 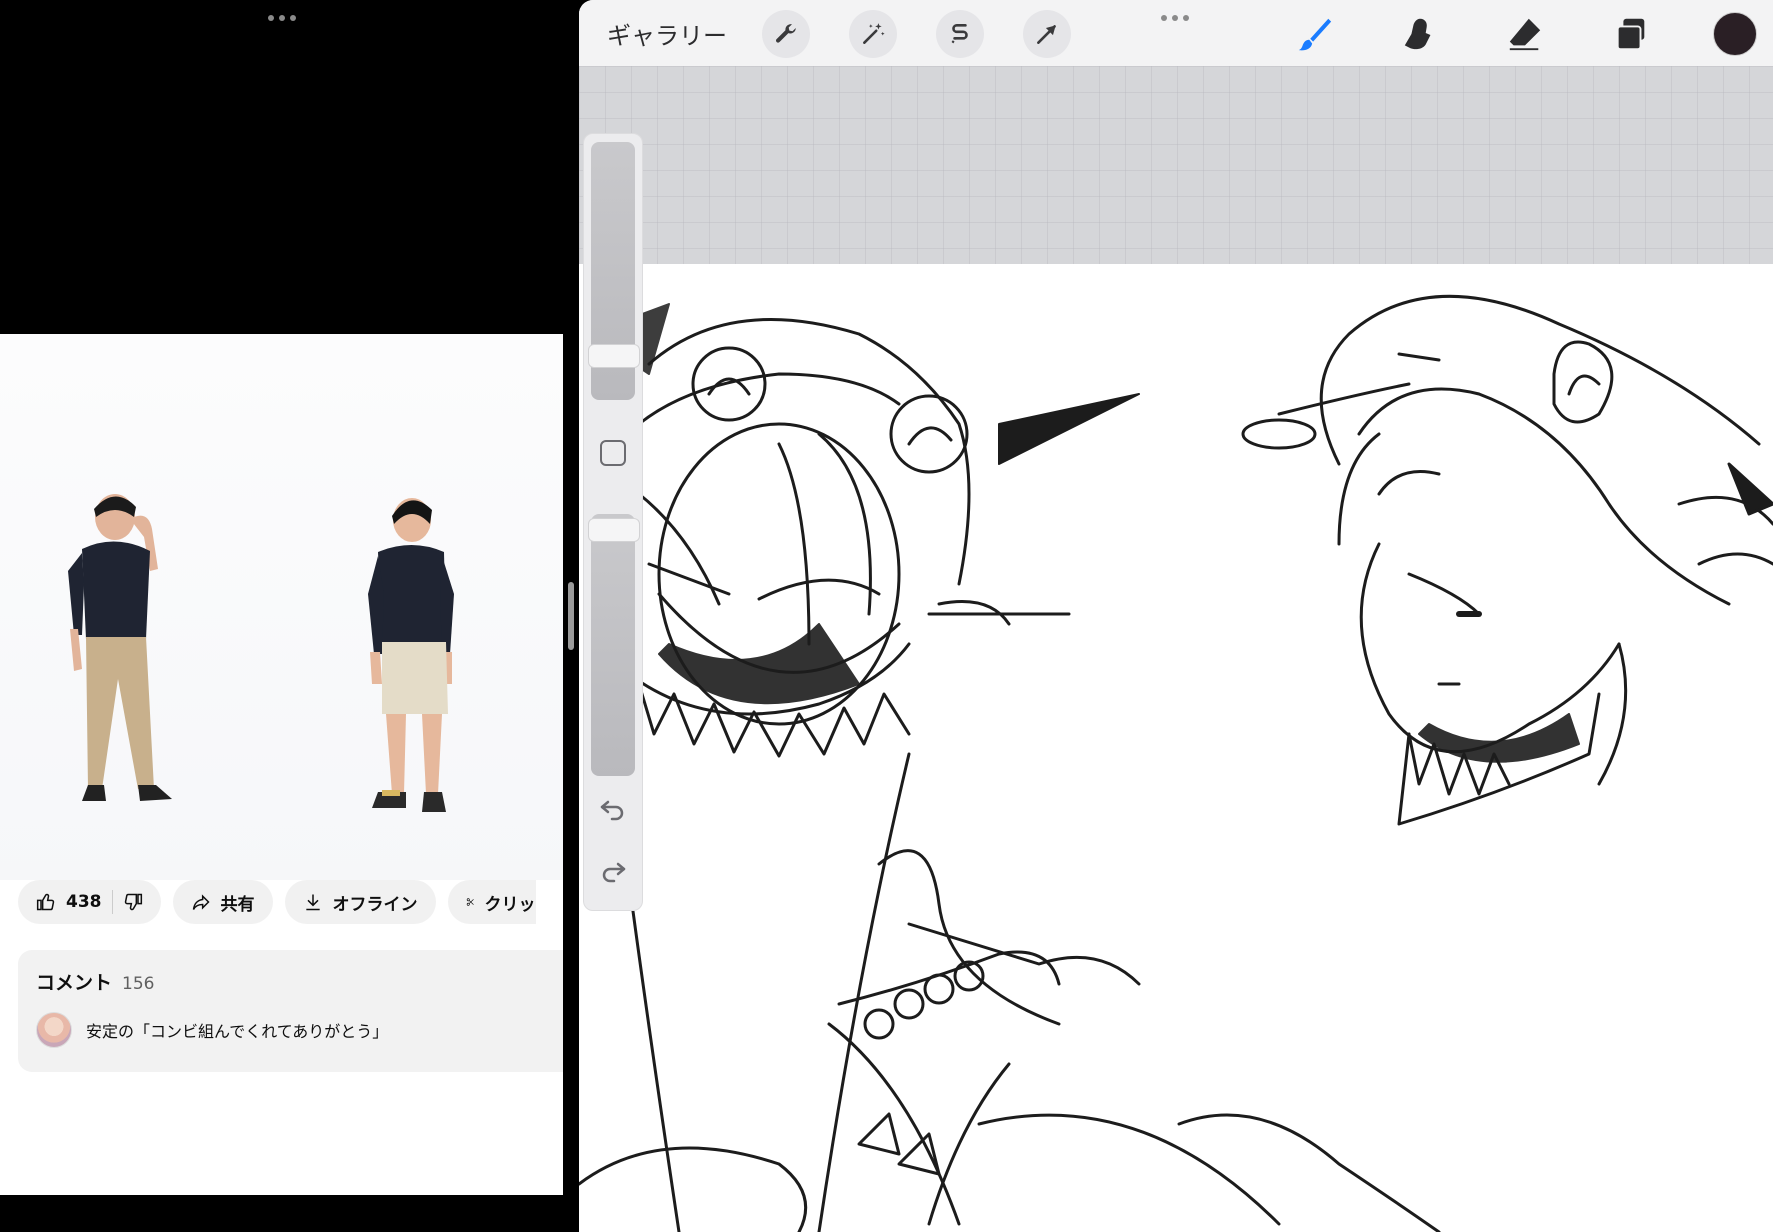 I want to click on canvas-grid-background, so click(x=1176, y=165).